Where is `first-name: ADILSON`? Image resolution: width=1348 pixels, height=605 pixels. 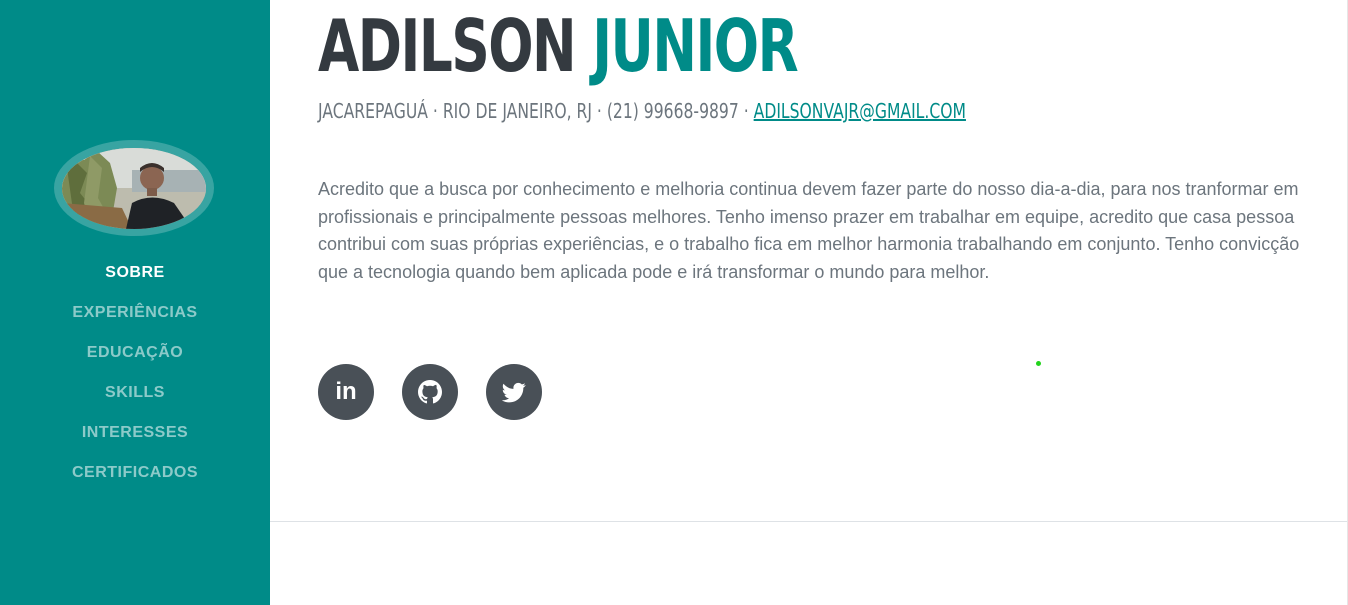
first-name: ADILSON is located at coordinates (447, 46).